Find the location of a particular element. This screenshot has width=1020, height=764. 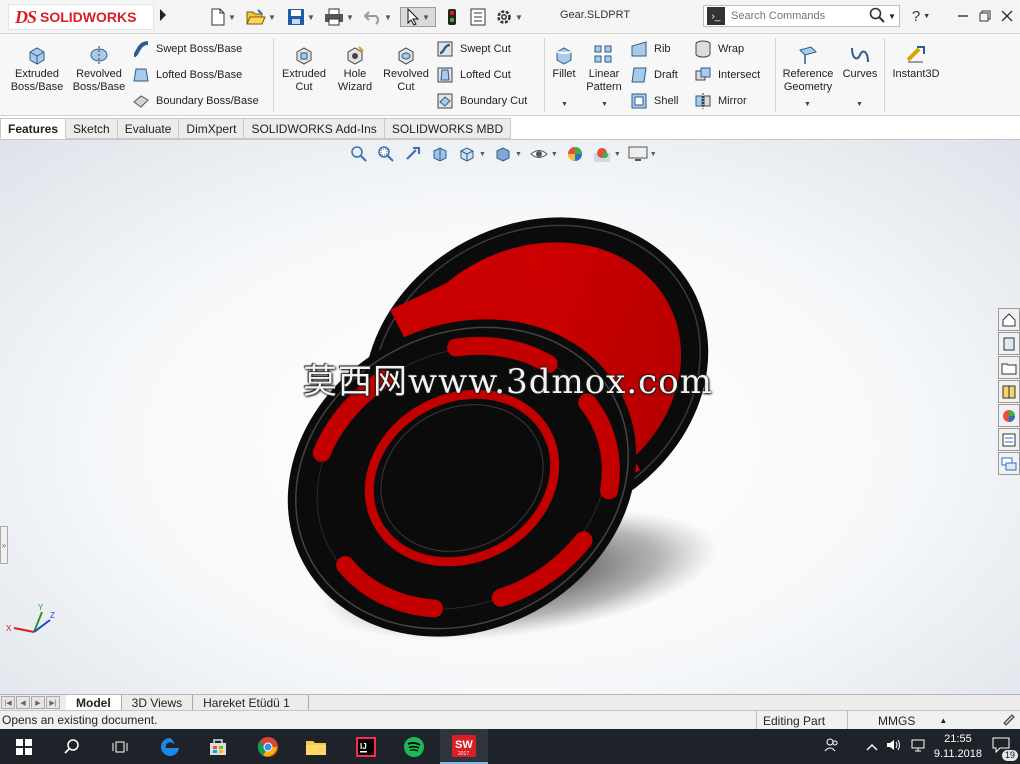

tab-solidworks-add-ins: SOLIDWORKS Add-Ins is located at coordinates (314, 128).